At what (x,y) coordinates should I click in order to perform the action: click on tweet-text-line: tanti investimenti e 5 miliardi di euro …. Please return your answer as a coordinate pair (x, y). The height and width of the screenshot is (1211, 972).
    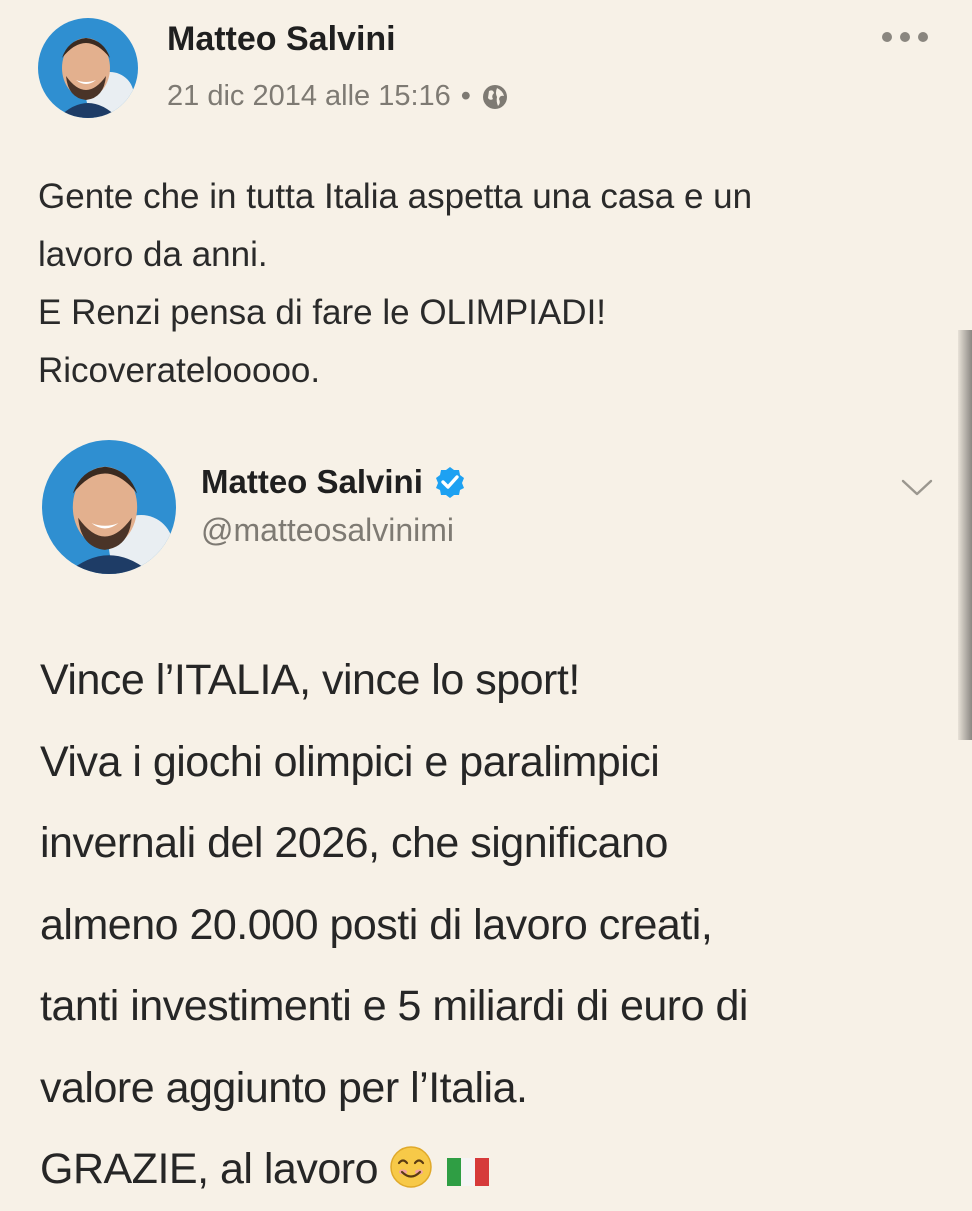
    Looking at the image, I should click on (394, 1006).